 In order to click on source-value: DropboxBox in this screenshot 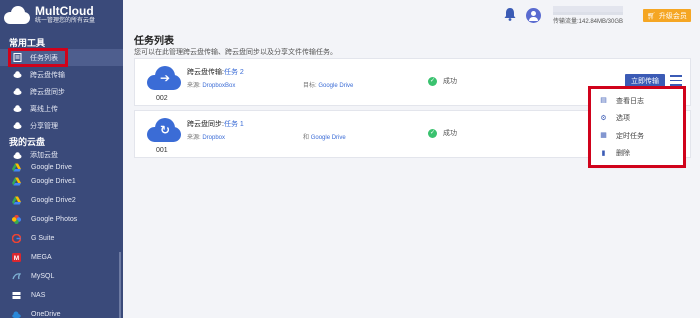, I will do `click(219, 86)`.